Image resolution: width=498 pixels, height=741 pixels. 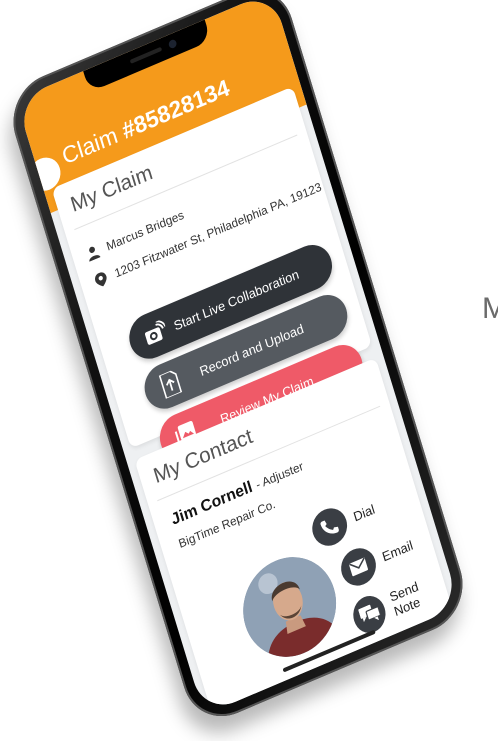 What do you see at coordinates (95, 254) in the screenshot?
I see `person-icon` at bounding box center [95, 254].